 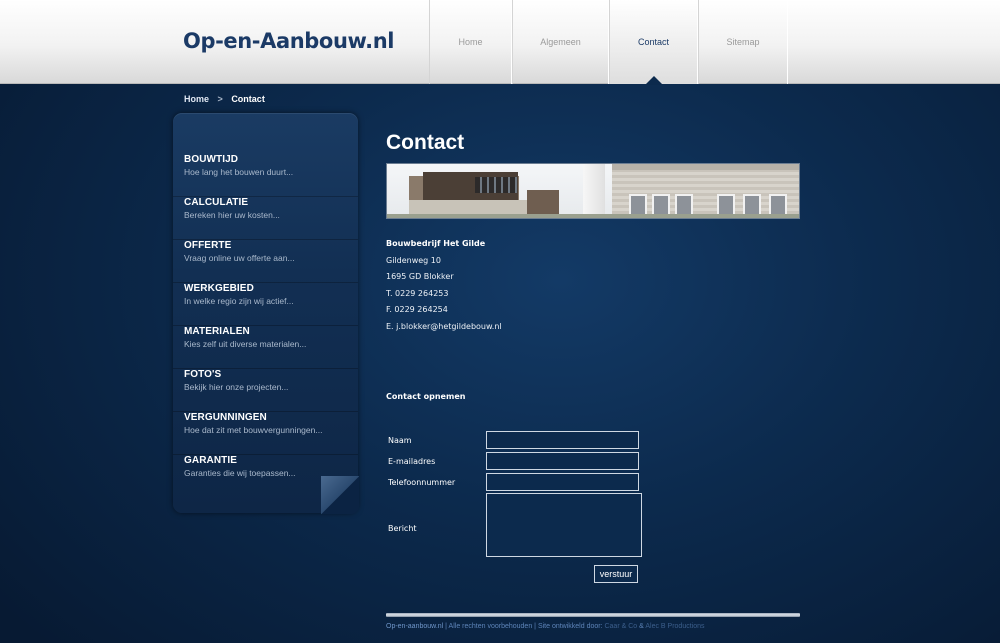 I want to click on breadcrumb-current: Contact, so click(x=248, y=99).